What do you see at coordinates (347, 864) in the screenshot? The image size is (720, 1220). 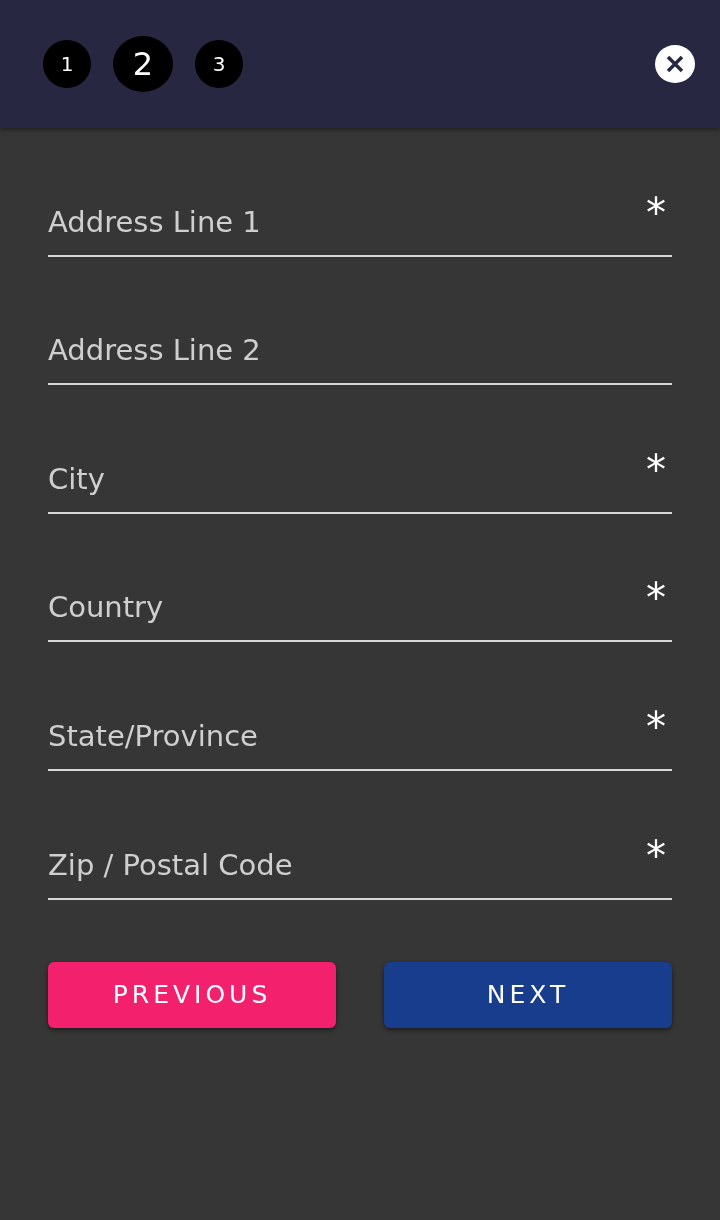 I see `input-field: Zip / Postal Code` at bounding box center [347, 864].